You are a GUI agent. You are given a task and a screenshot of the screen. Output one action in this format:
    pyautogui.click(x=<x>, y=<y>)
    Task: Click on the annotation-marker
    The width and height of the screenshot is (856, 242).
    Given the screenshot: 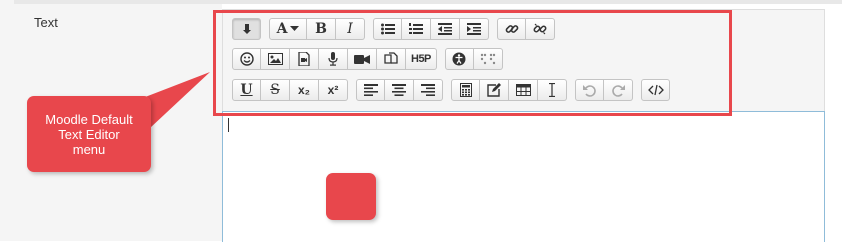 What is the action you would take?
    pyautogui.click(x=351, y=196)
    